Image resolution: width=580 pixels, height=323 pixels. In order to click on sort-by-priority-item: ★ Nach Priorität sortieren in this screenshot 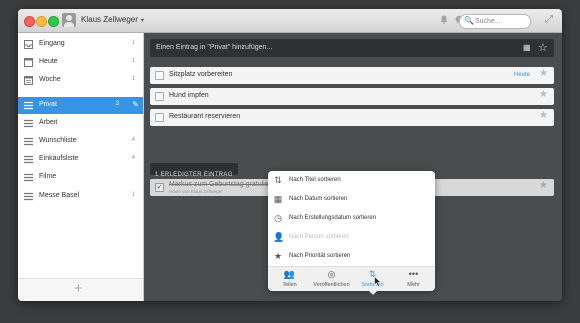, I will do `click(351, 256)`.